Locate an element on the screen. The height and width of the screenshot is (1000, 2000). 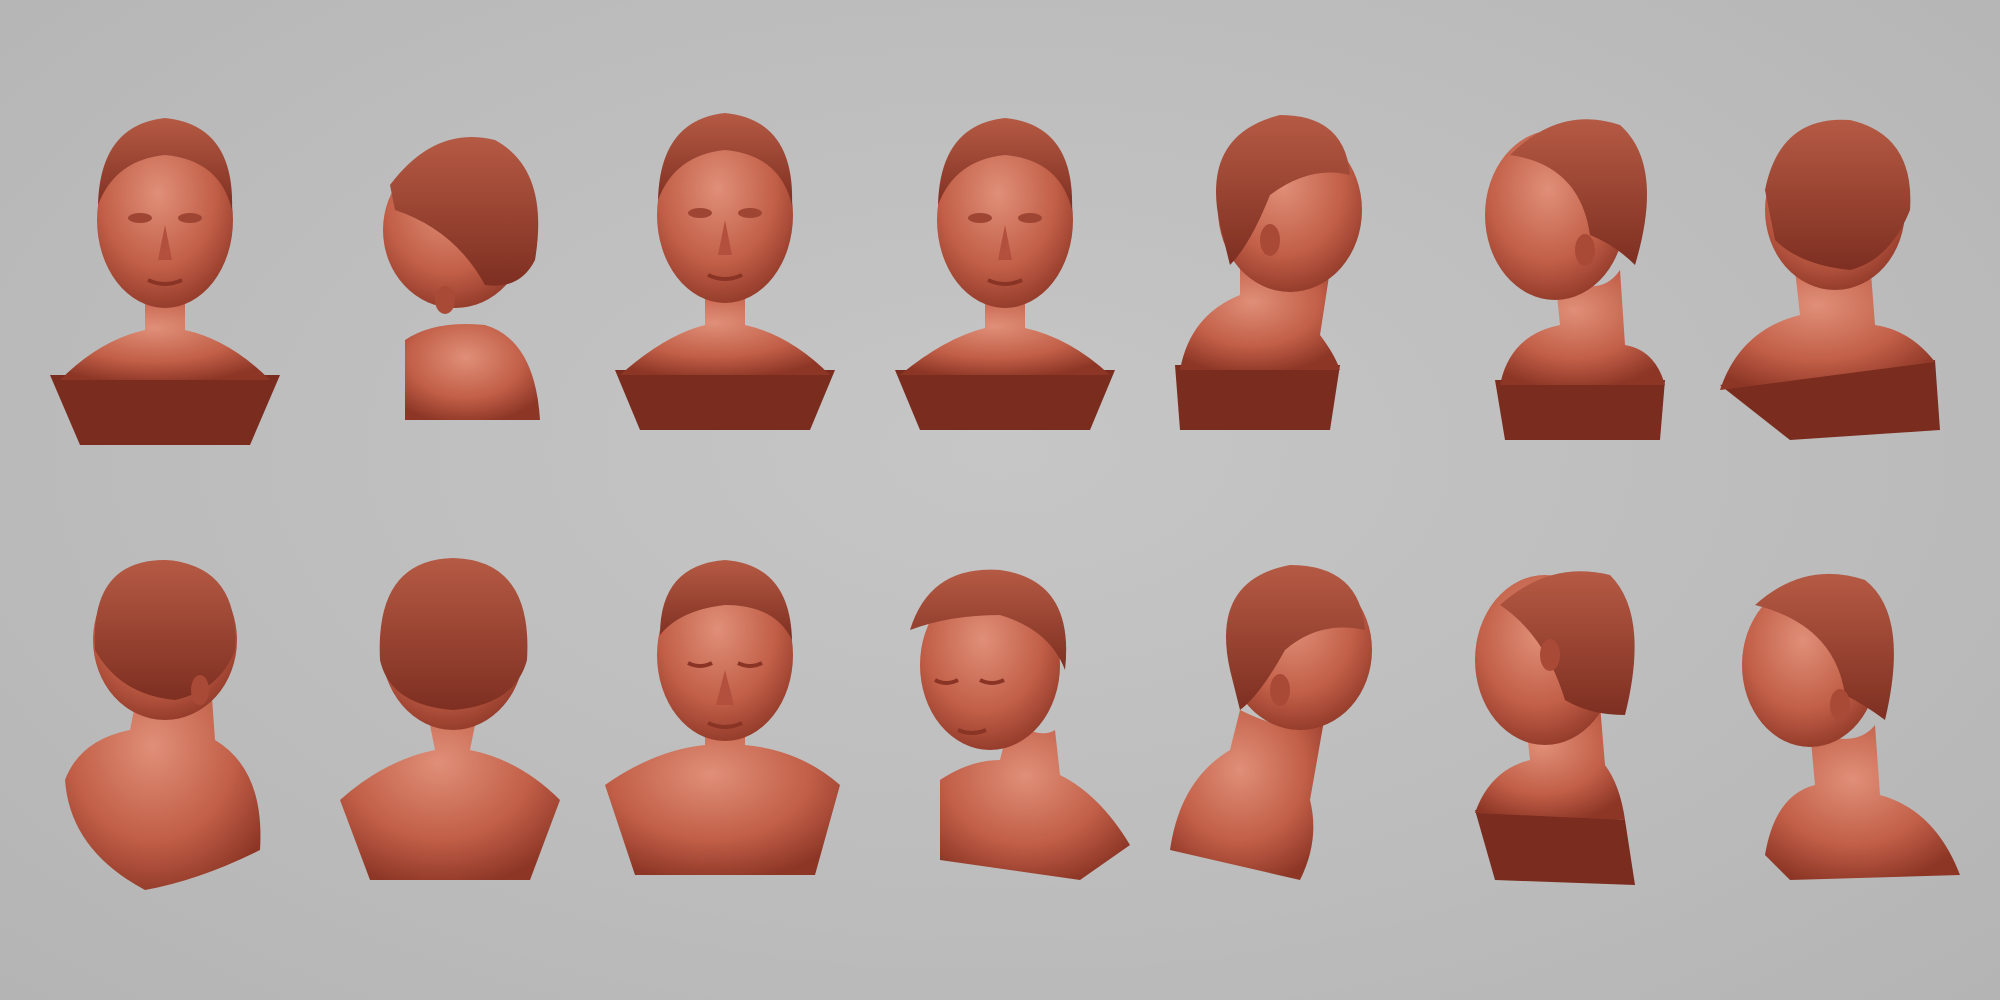
bust-view-three-quarter-down is located at coordinates (1005, 750).